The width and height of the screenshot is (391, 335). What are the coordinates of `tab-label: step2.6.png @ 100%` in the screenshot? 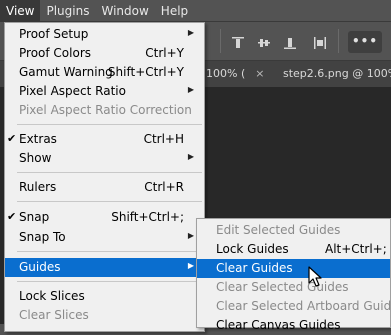 It's located at (337, 73).